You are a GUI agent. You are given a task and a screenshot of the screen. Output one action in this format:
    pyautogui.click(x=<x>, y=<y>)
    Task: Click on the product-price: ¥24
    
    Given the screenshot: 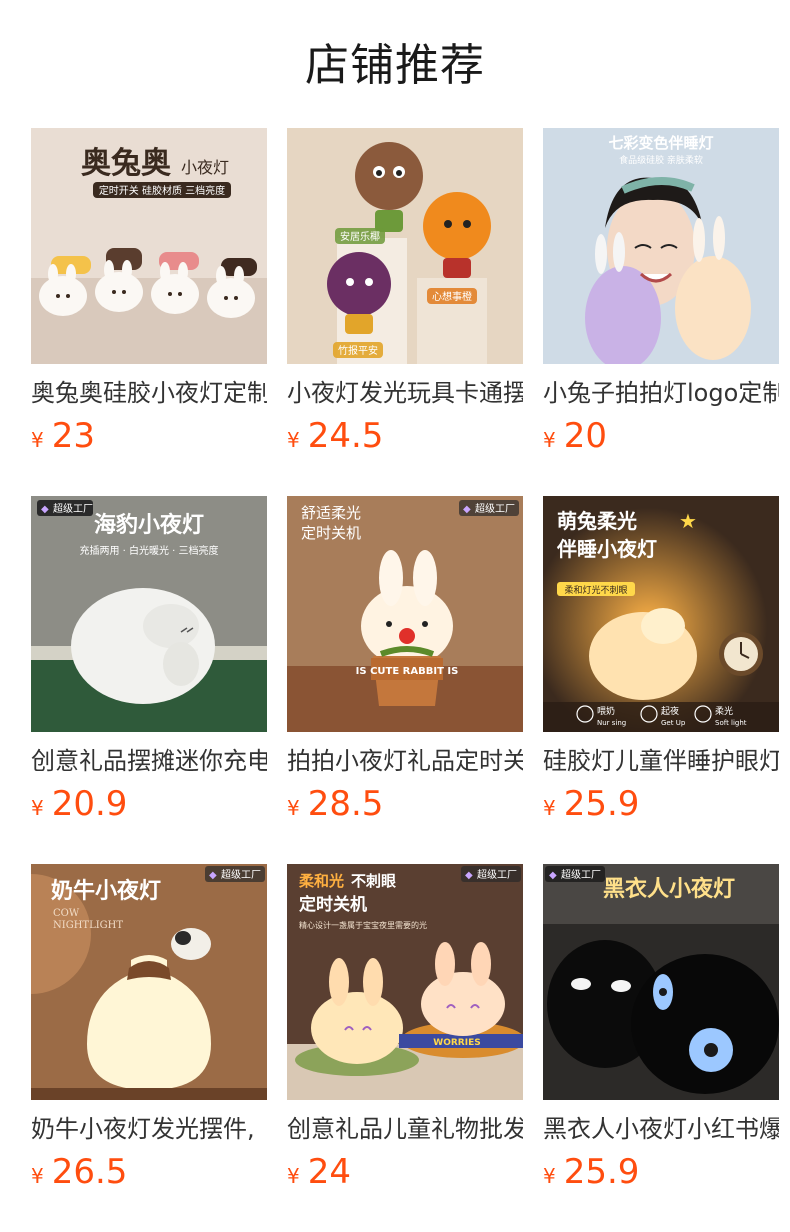 What is the action you would take?
    pyautogui.click(x=319, y=1174)
    